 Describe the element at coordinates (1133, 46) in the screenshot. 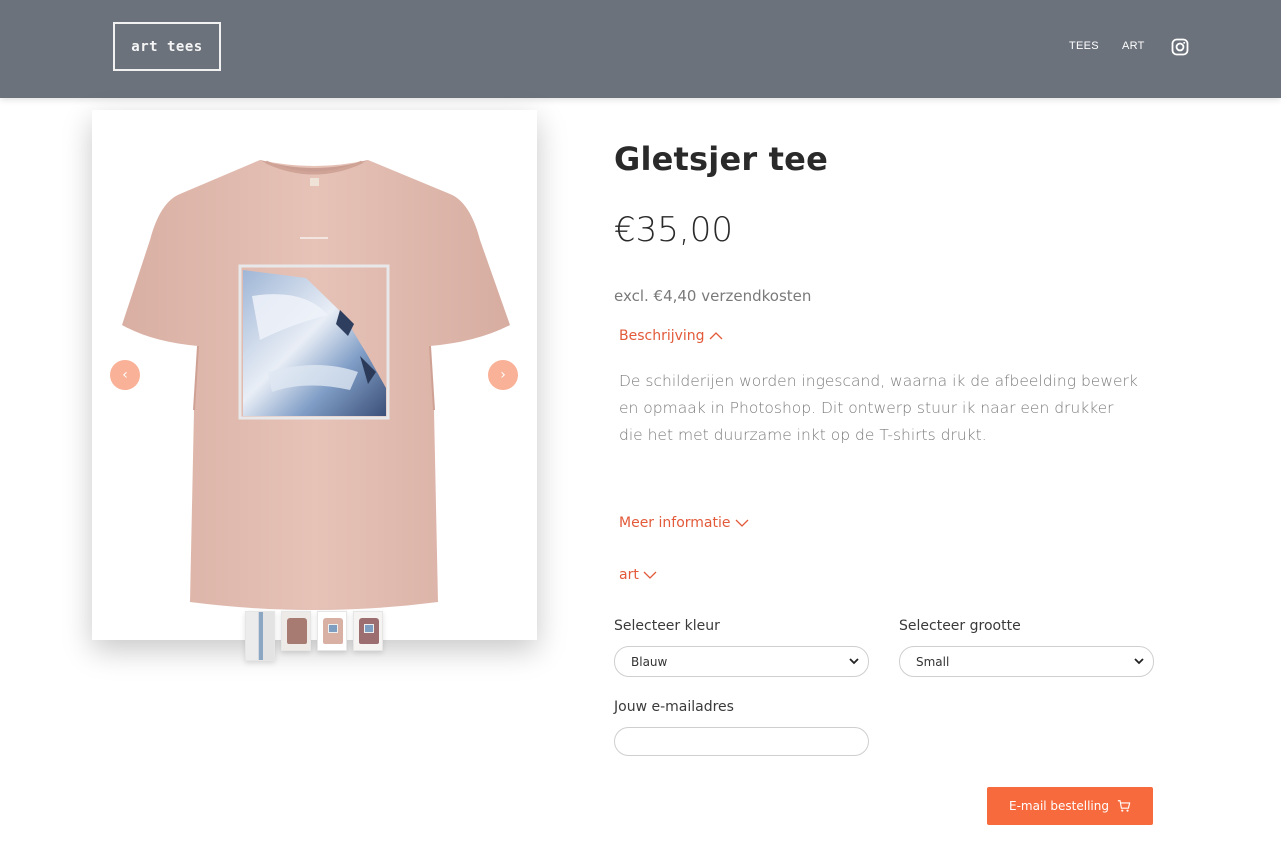

I see `nav-link-art: ART` at that location.